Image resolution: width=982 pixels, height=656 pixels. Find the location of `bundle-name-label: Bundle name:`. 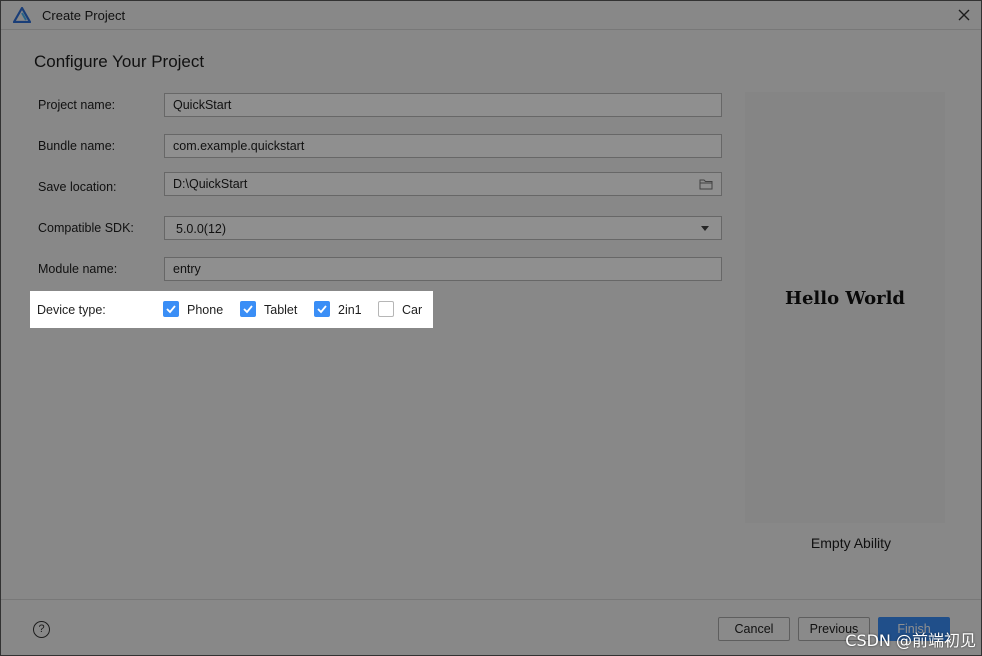

bundle-name-label: Bundle name: is located at coordinates (77, 146).